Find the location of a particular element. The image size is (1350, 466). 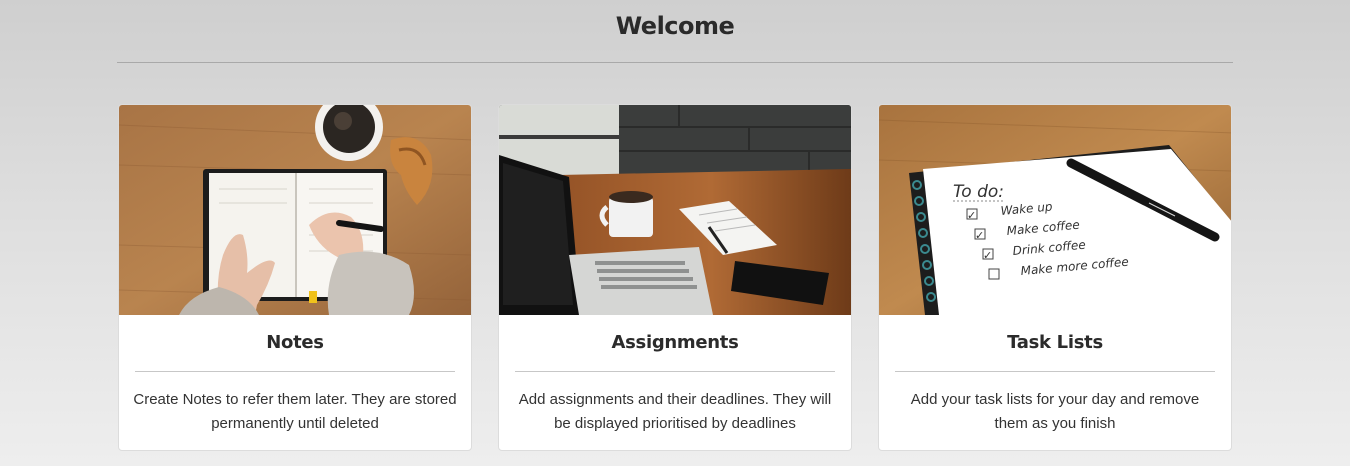

notebook-writing-photo is located at coordinates (295, 210).